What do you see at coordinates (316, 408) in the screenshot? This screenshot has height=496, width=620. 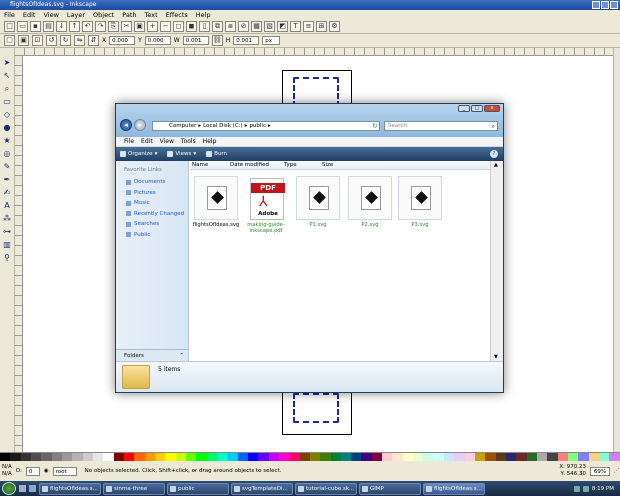 I see `stamp-shape-bottom` at bounding box center [316, 408].